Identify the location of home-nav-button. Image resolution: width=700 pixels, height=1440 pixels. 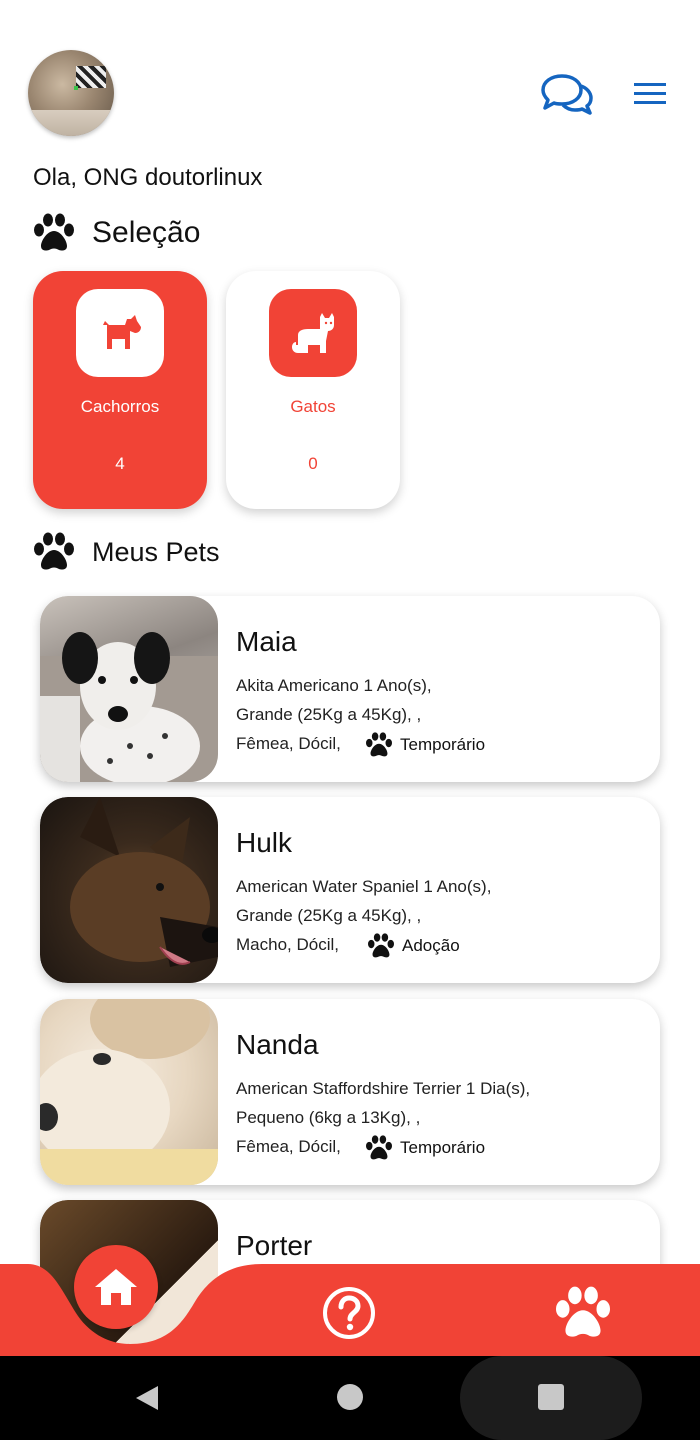
(116, 1287).